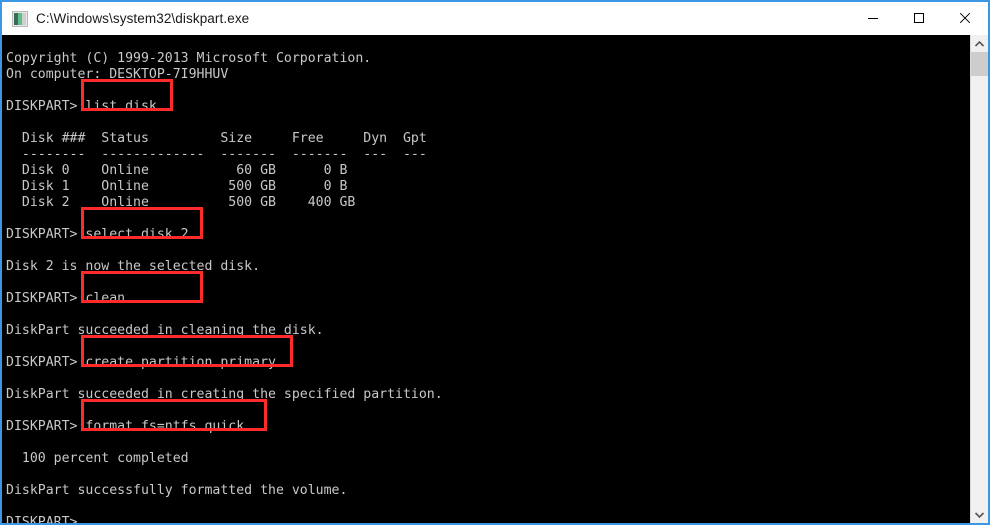 The height and width of the screenshot is (525, 990). I want to click on chevron-up-icon, so click(979, 43).